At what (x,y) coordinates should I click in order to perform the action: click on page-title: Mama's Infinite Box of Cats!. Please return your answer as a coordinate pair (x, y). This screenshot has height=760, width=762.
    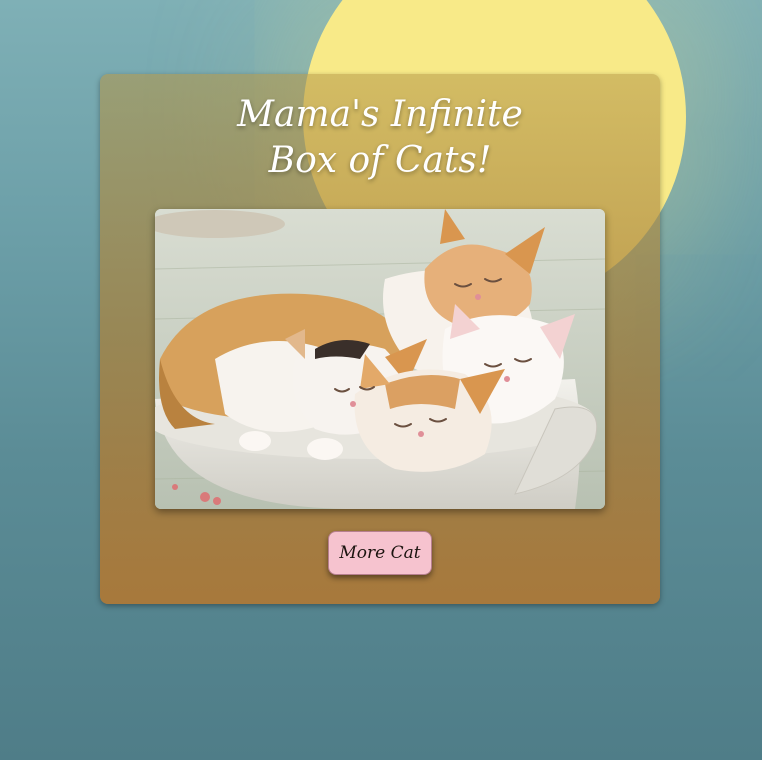
    Looking at the image, I should click on (380, 138).